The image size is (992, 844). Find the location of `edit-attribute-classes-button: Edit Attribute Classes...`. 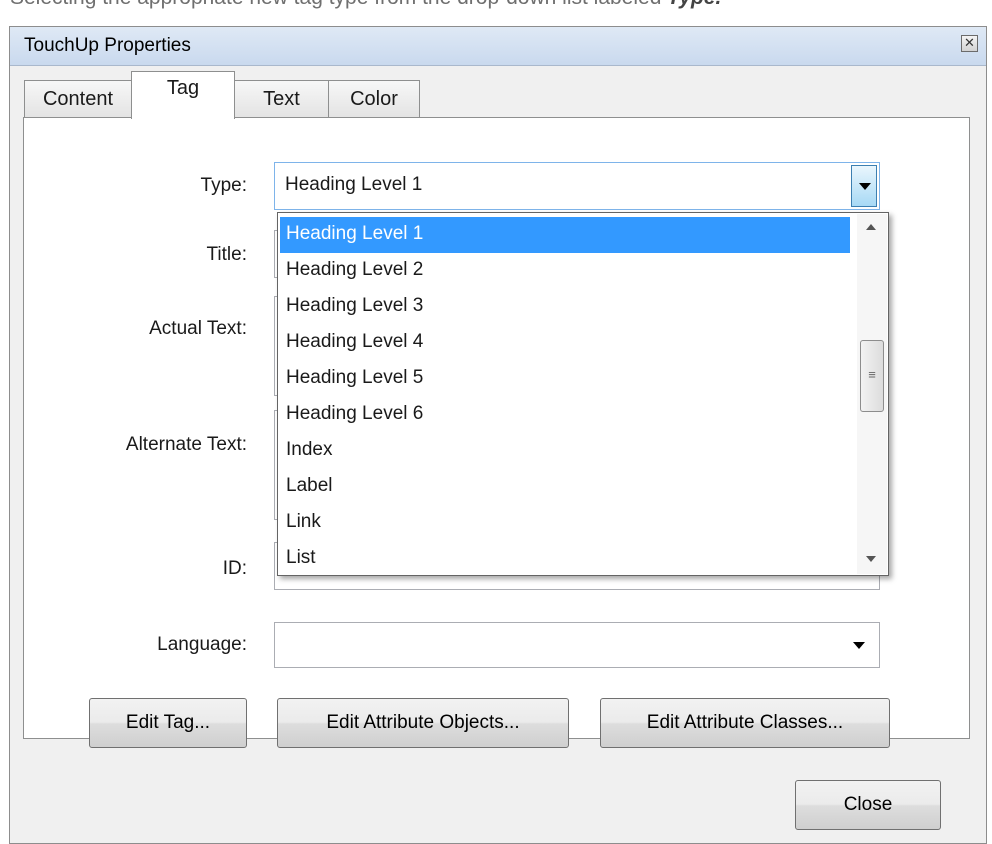

edit-attribute-classes-button: Edit Attribute Classes... is located at coordinates (745, 723).